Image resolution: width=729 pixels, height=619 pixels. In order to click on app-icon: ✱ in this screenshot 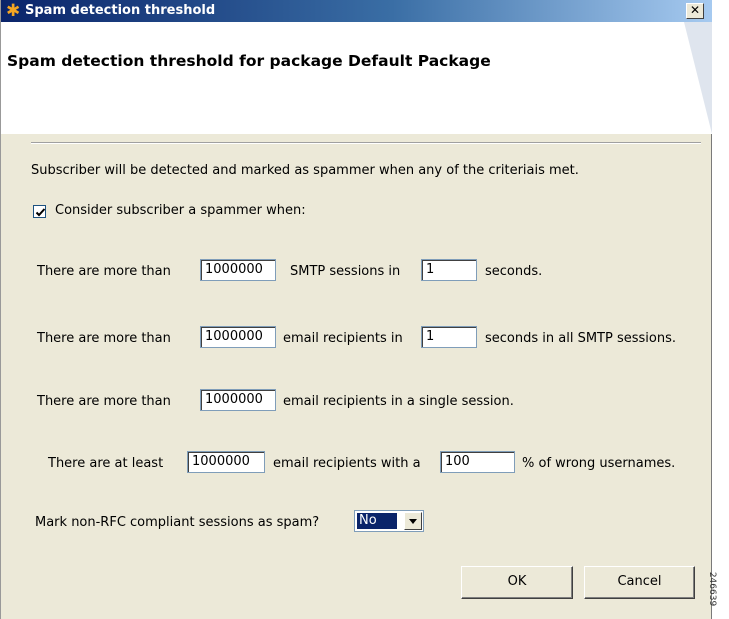, I will do `click(13, 11)`.